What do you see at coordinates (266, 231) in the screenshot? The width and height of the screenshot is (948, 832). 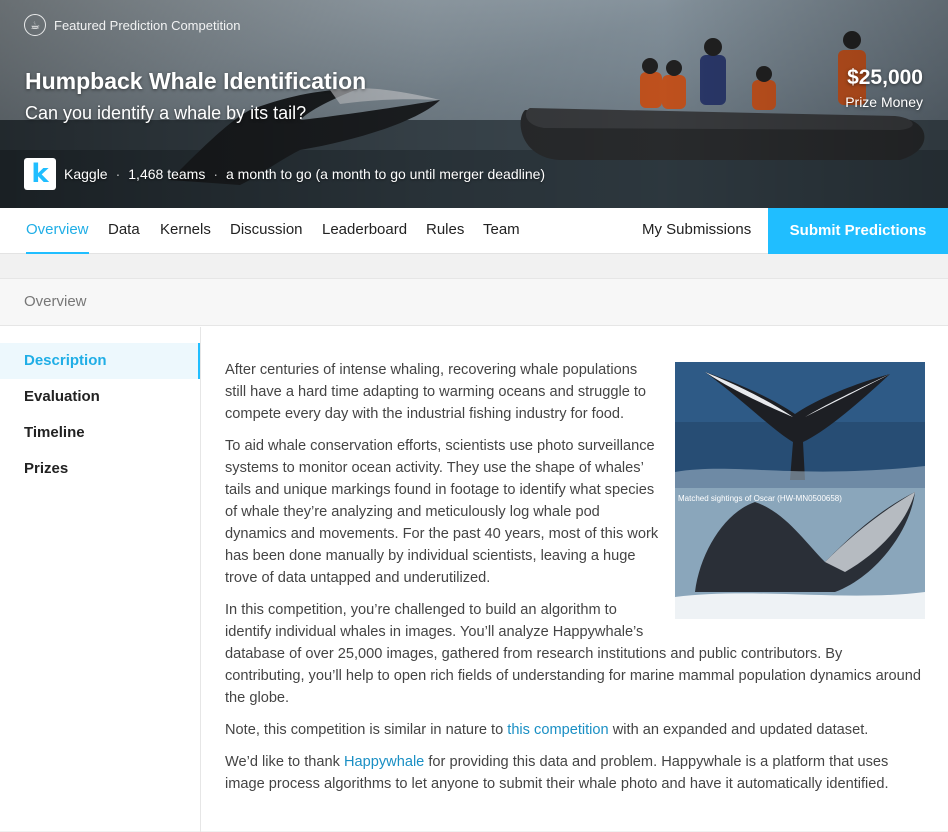 I see `tab-discussion: Discussion` at bounding box center [266, 231].